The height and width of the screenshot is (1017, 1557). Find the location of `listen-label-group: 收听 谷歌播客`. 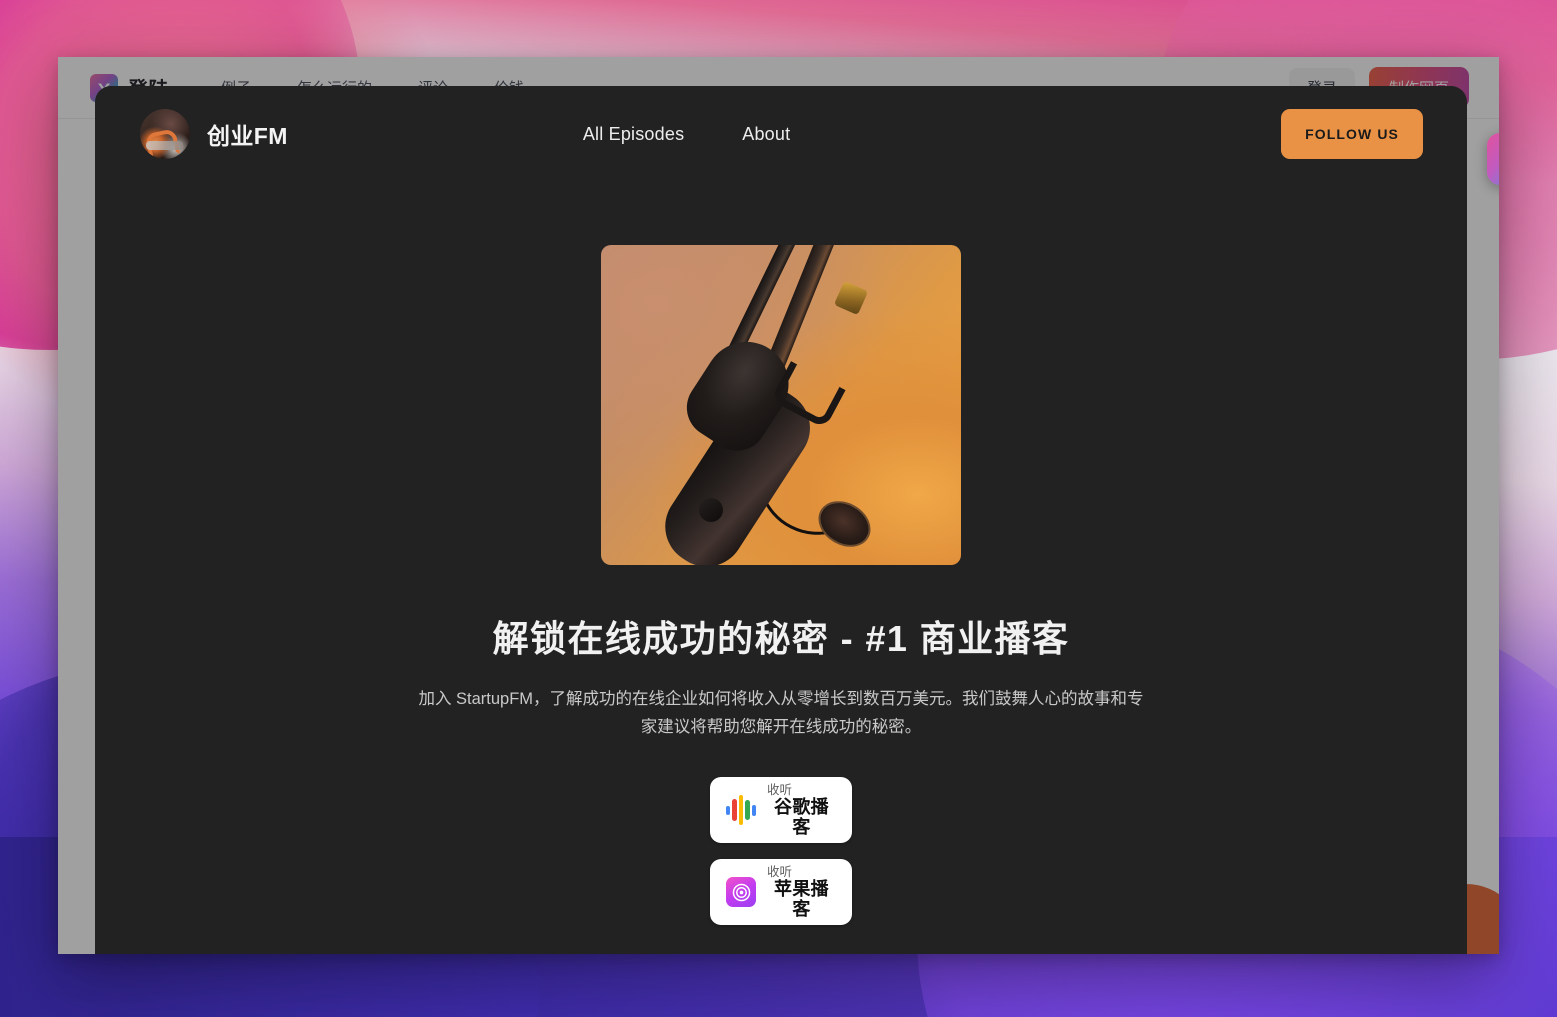

listen-label-group: 收听 谷歌播客 is located at coordinates (801, 810).